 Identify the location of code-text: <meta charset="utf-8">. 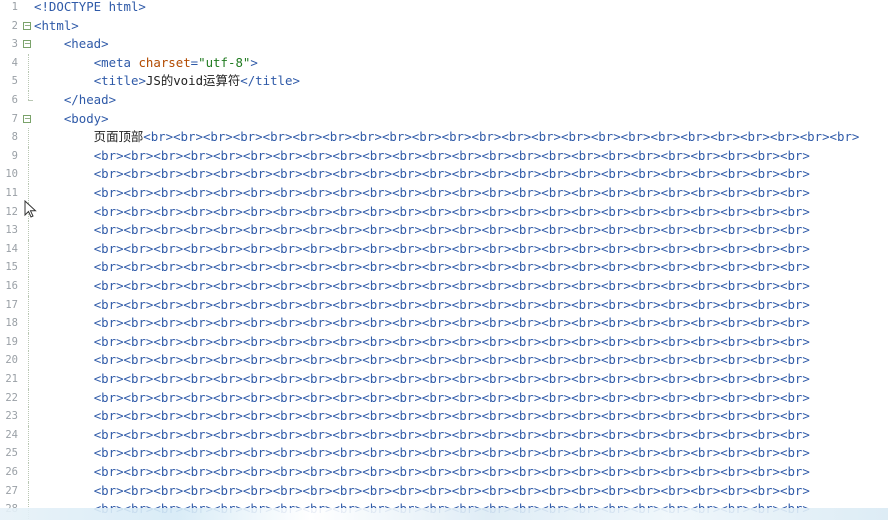
(146, 63).